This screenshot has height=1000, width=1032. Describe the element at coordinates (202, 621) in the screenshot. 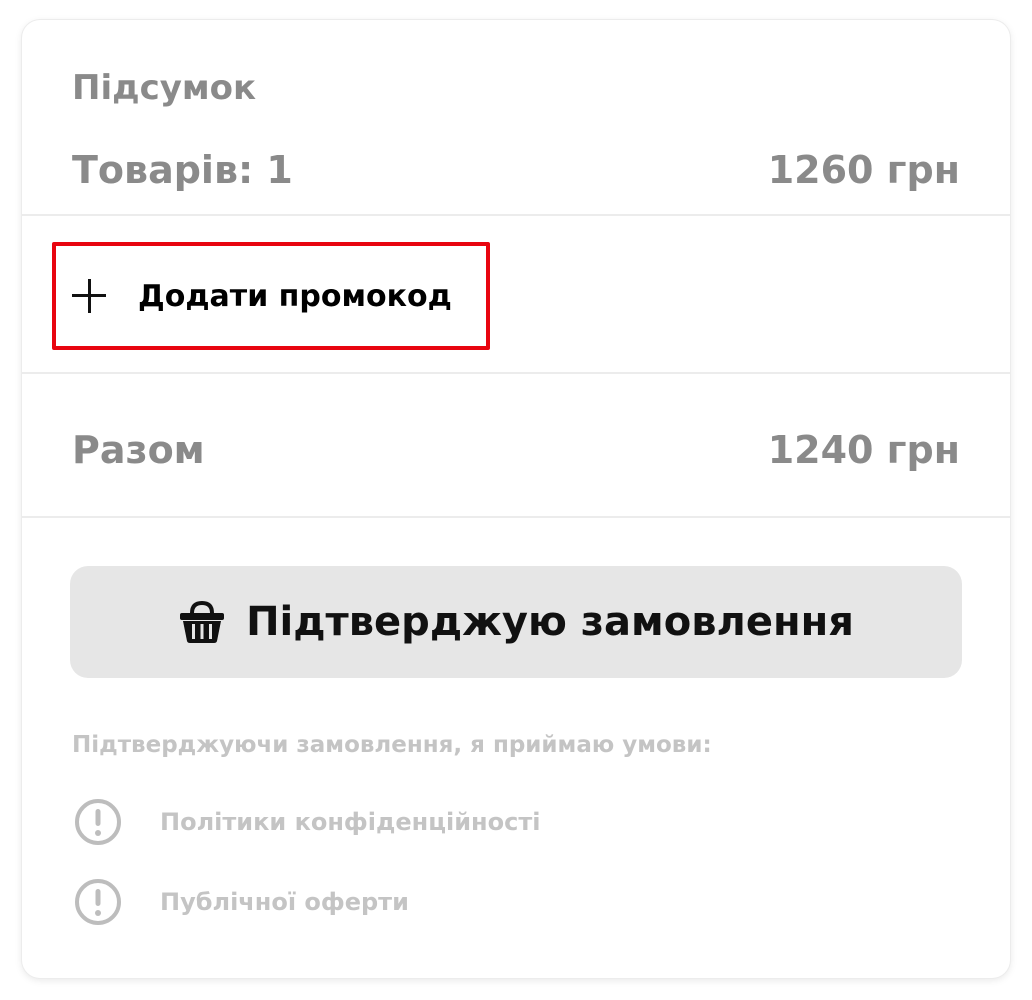

I see `basket-icon` at that location.